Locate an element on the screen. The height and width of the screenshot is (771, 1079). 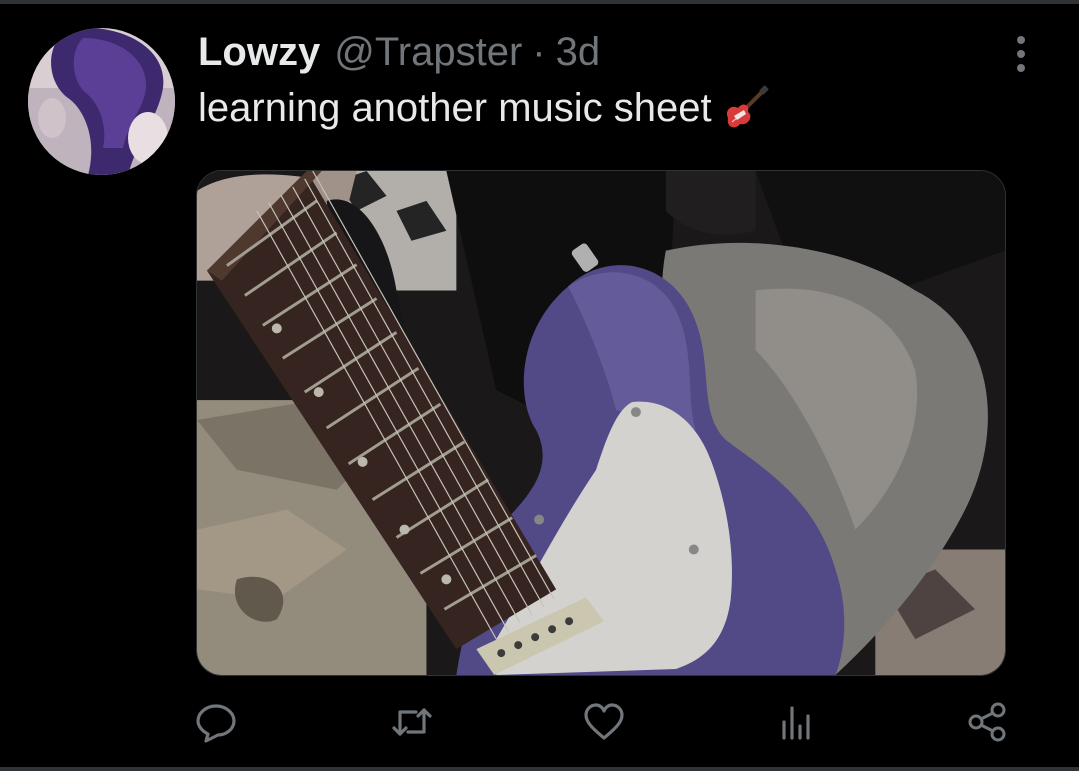
analytics-icon is located at coordinates (796, 723).